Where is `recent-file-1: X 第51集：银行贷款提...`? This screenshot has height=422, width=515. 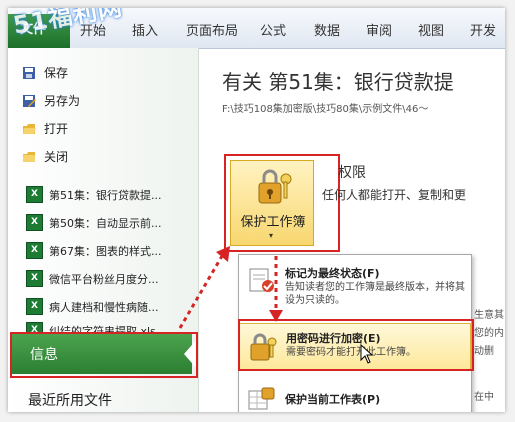 recent-file-1: X 第51集：银行贷款提... is located at coordinates (94, 194).